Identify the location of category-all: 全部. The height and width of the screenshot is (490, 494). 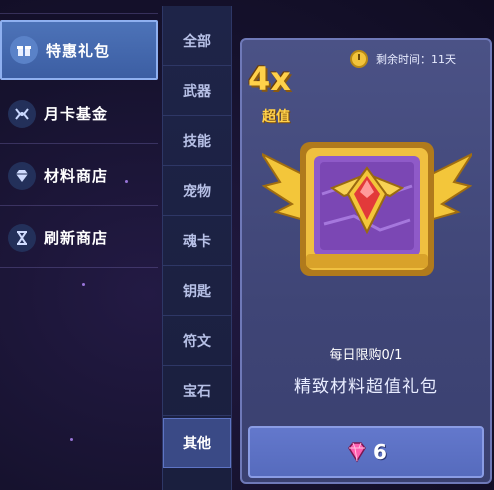
(197, 41).